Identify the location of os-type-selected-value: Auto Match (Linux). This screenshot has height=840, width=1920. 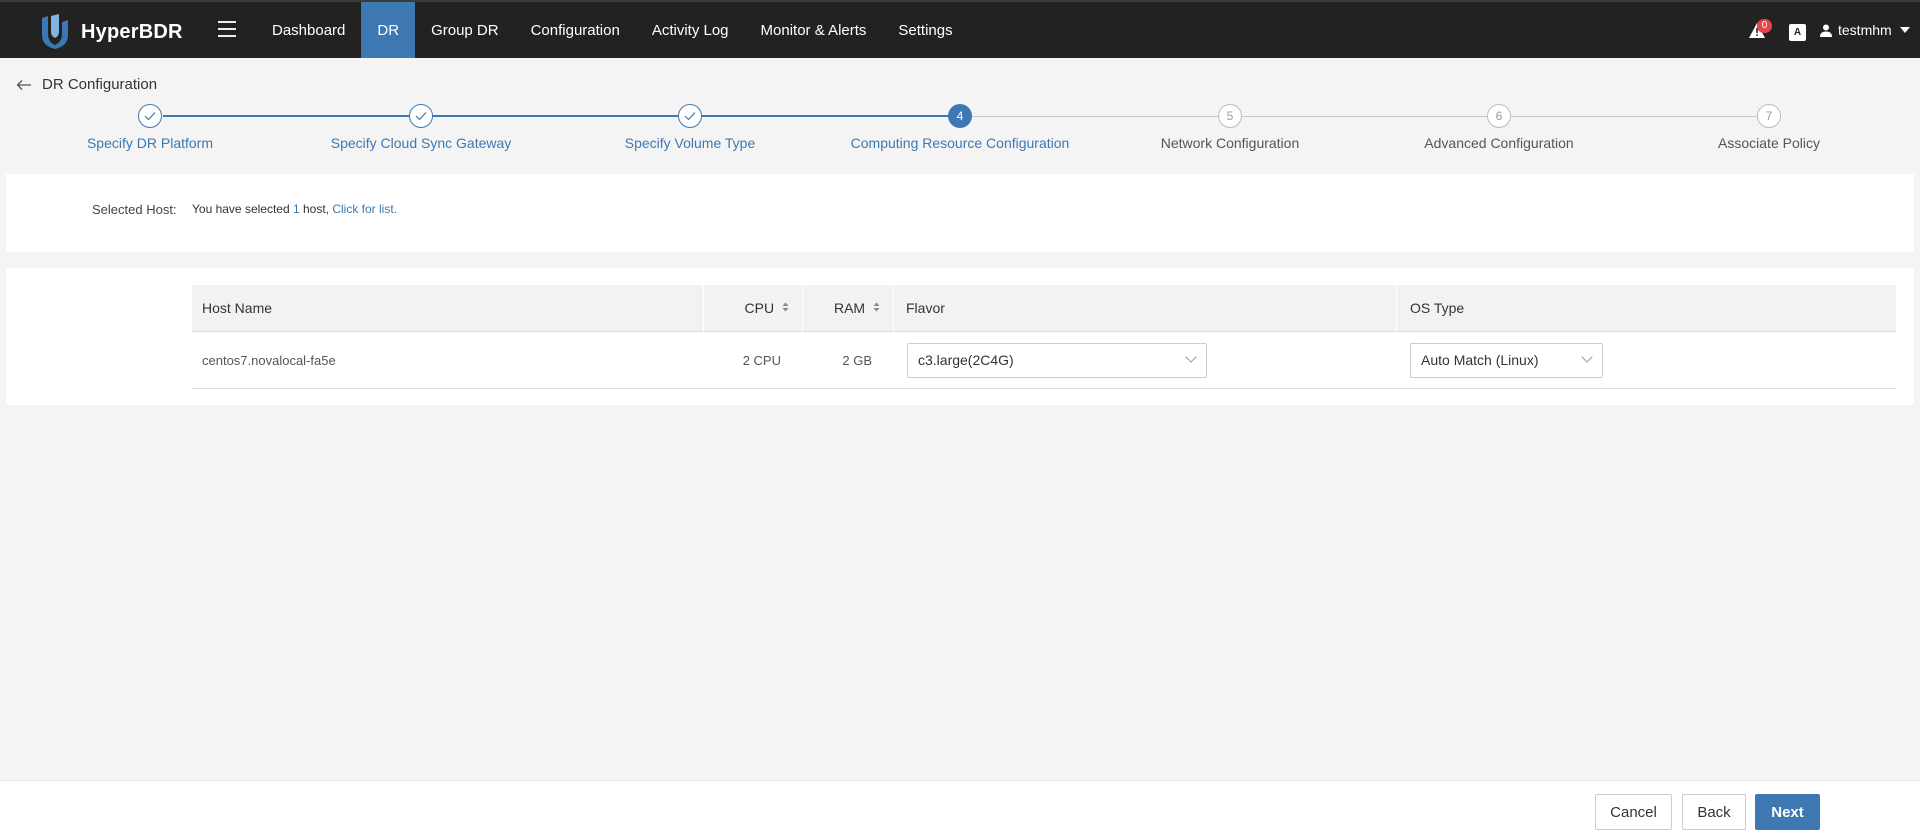
(1480, 360).